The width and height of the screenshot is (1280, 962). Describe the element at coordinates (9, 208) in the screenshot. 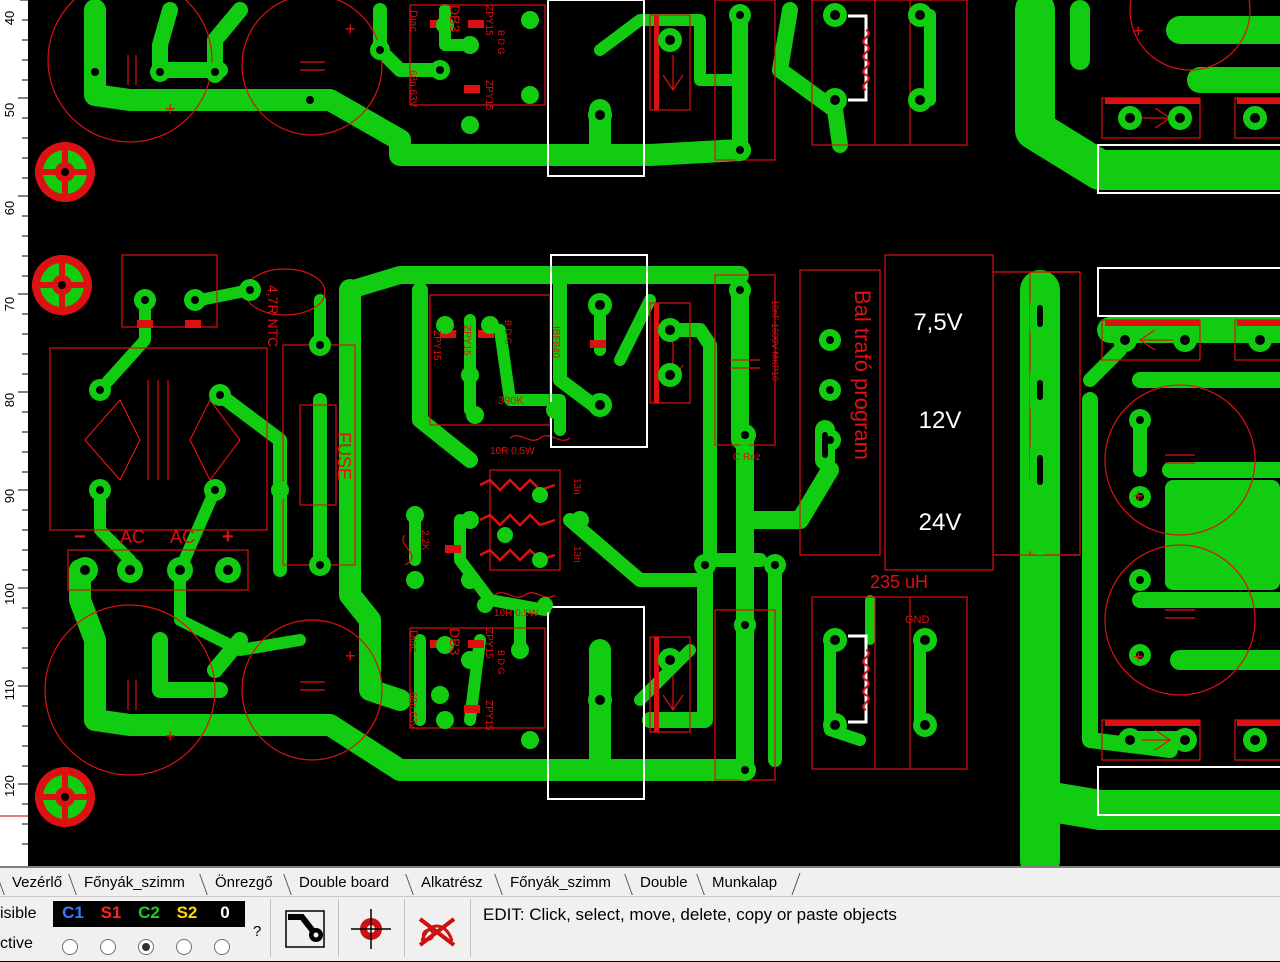

I see `ruler-mark: 60` at that location.